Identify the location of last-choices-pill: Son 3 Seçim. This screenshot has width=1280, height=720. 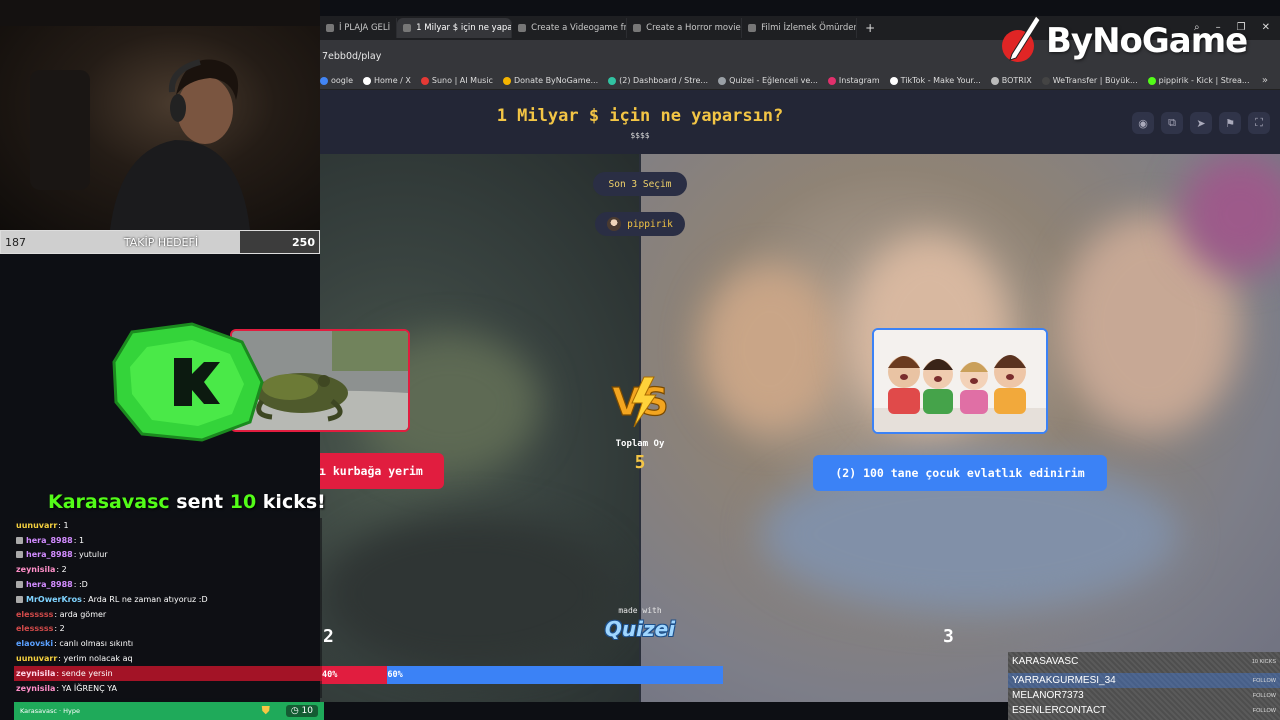
(640, 184).